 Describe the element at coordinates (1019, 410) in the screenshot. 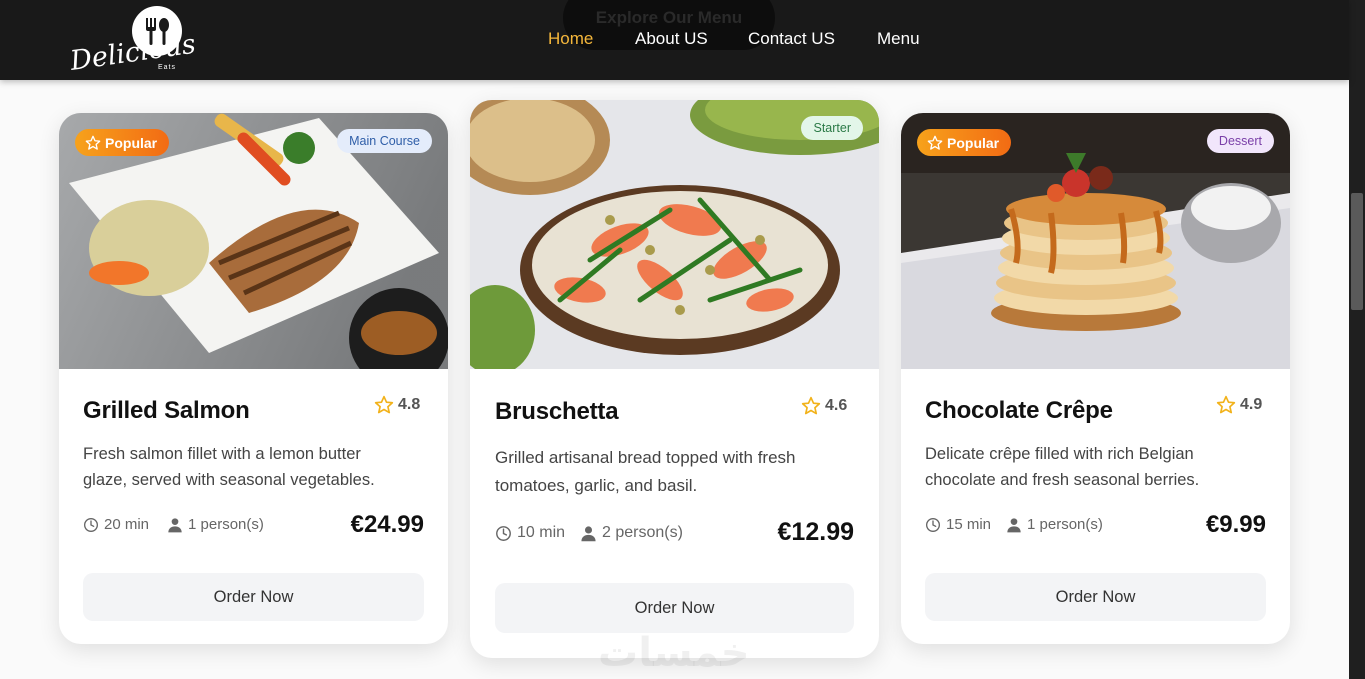

I see `dish-title: Chocolate Crêpe` at that location.